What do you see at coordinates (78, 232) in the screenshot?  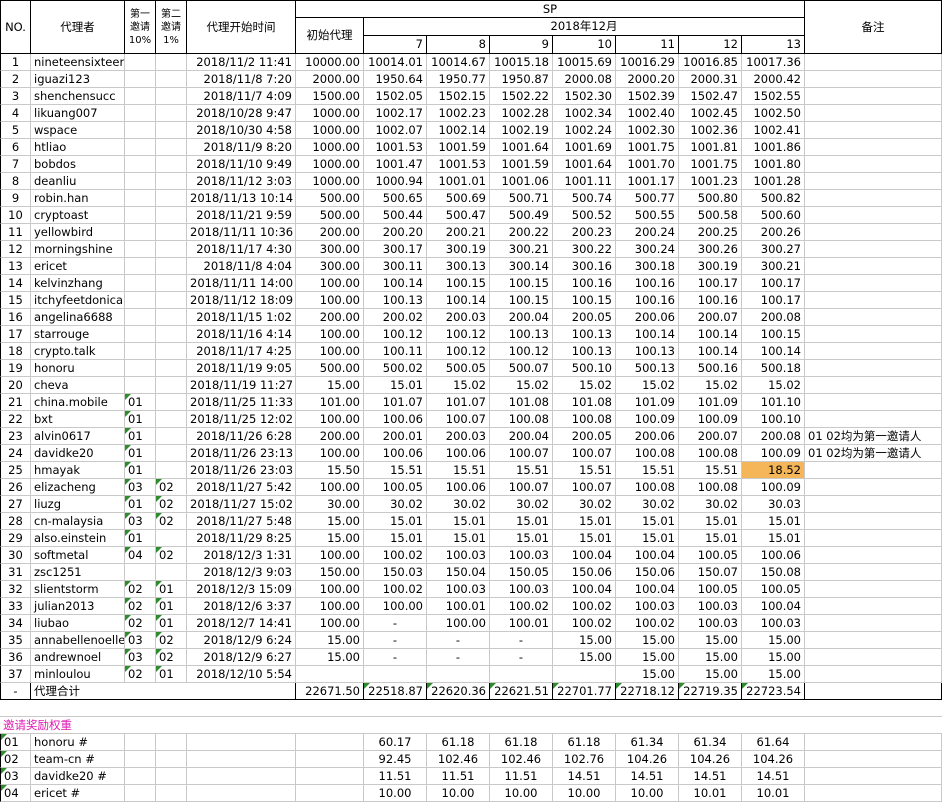 I see `agent-name: yellowbird` at bounding box center [78, 232].